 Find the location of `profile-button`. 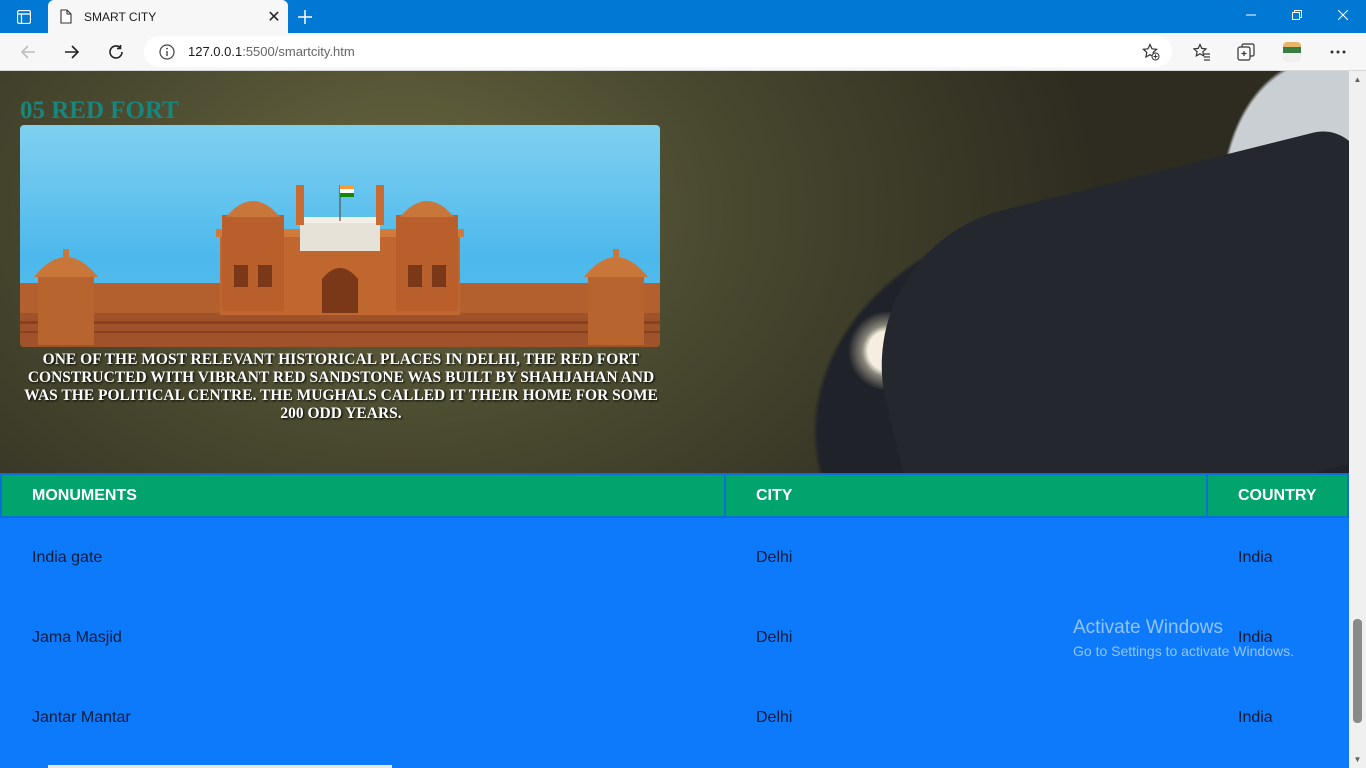

profile-button is located at coordinates (1292, 52).